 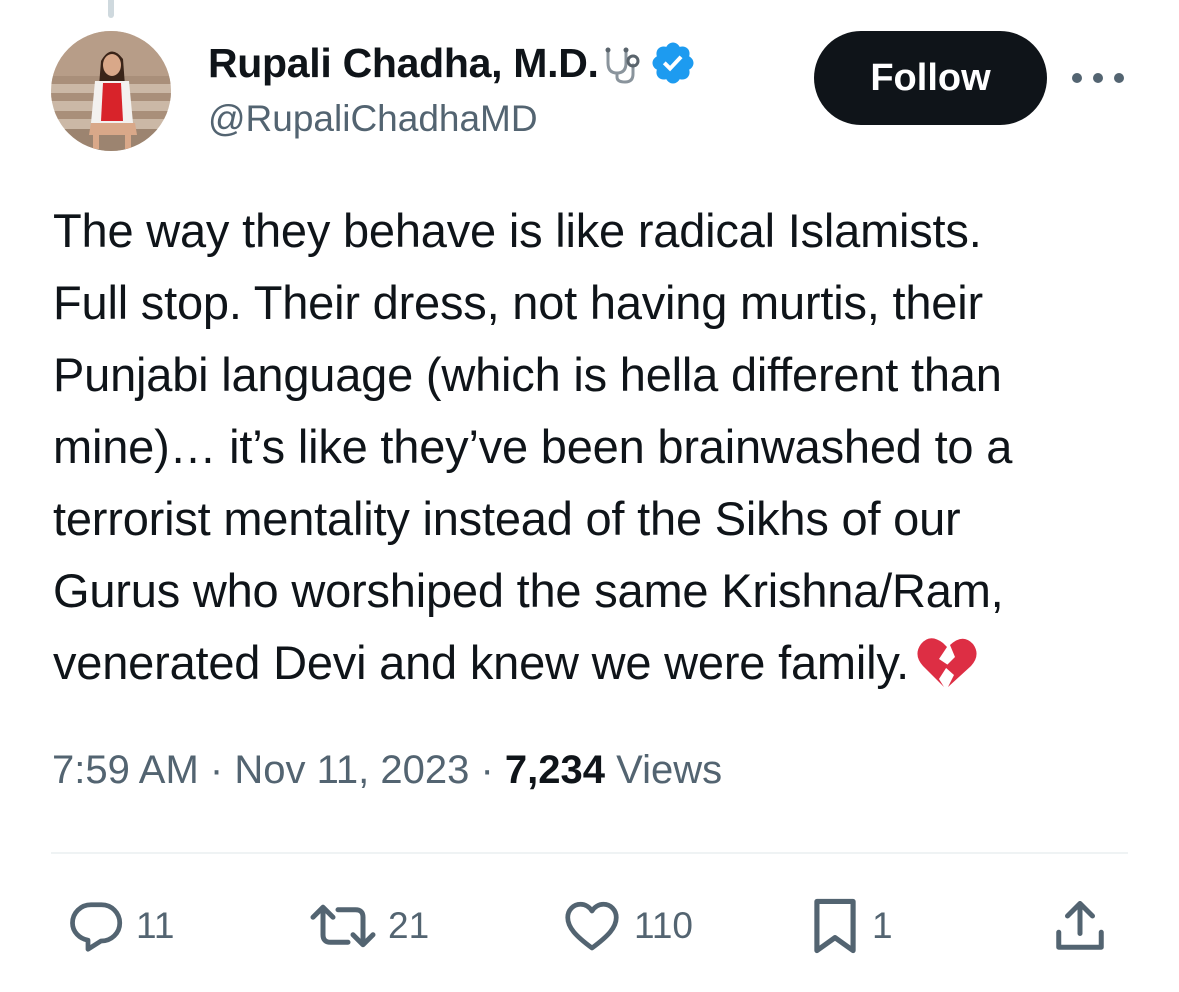 I want to click on tweet-line-last: venerated Devi and knew we were family., so click(x=603, y=663).